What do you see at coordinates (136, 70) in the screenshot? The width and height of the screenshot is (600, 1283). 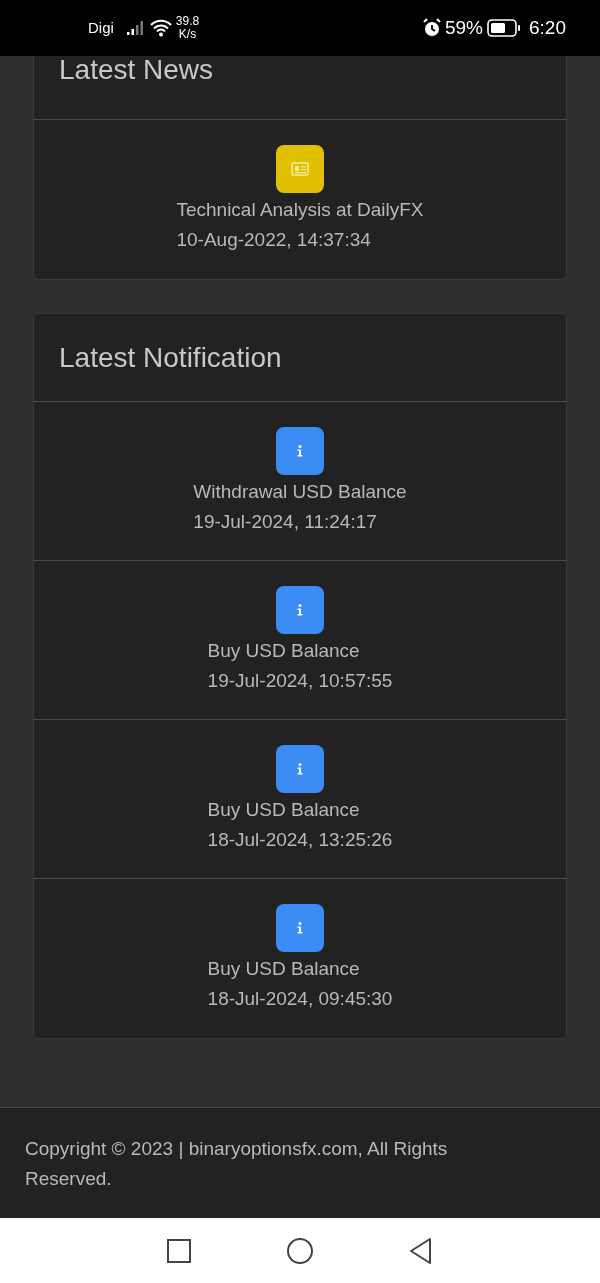 I see `section-title: Latest News` at bounding box center [136, 70].